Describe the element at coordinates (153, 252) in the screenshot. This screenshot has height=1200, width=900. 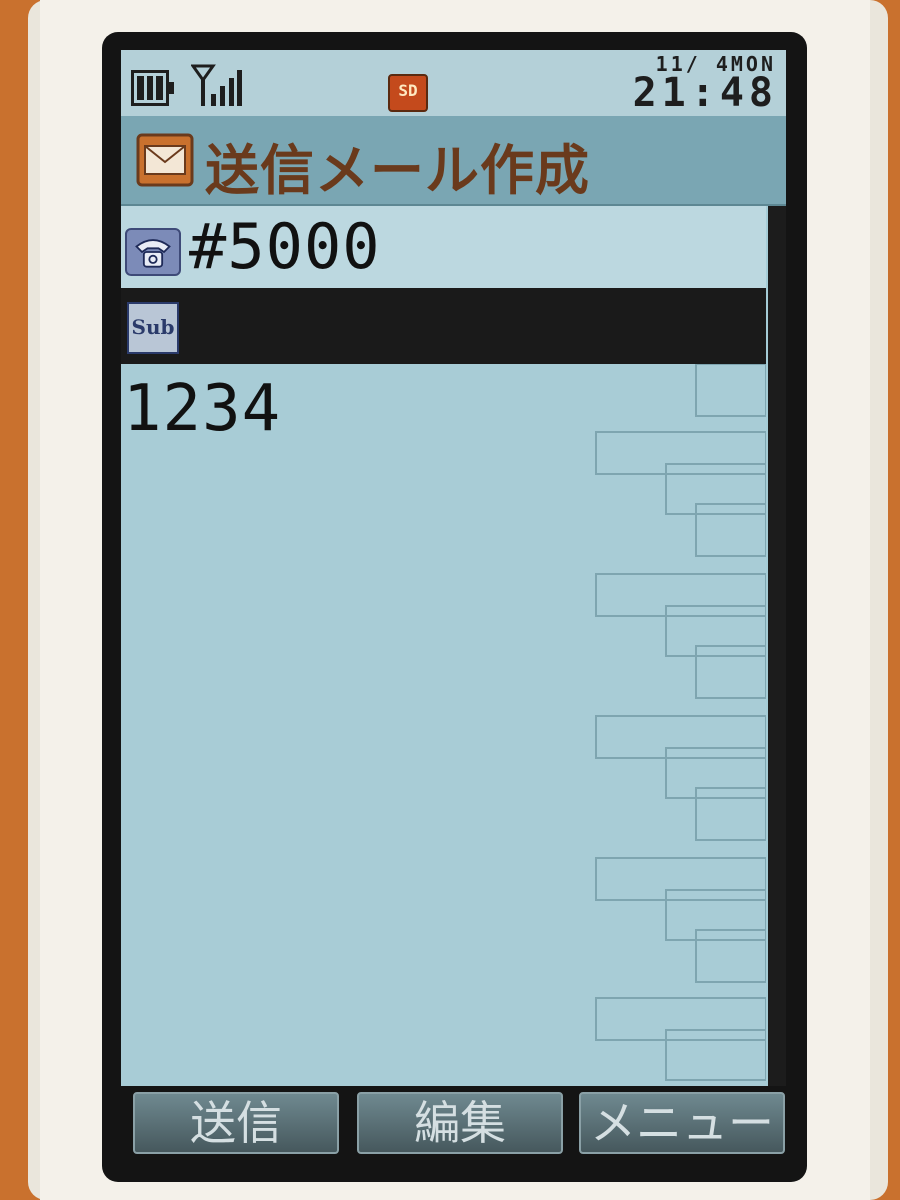
I see `phone-icon` at that location.